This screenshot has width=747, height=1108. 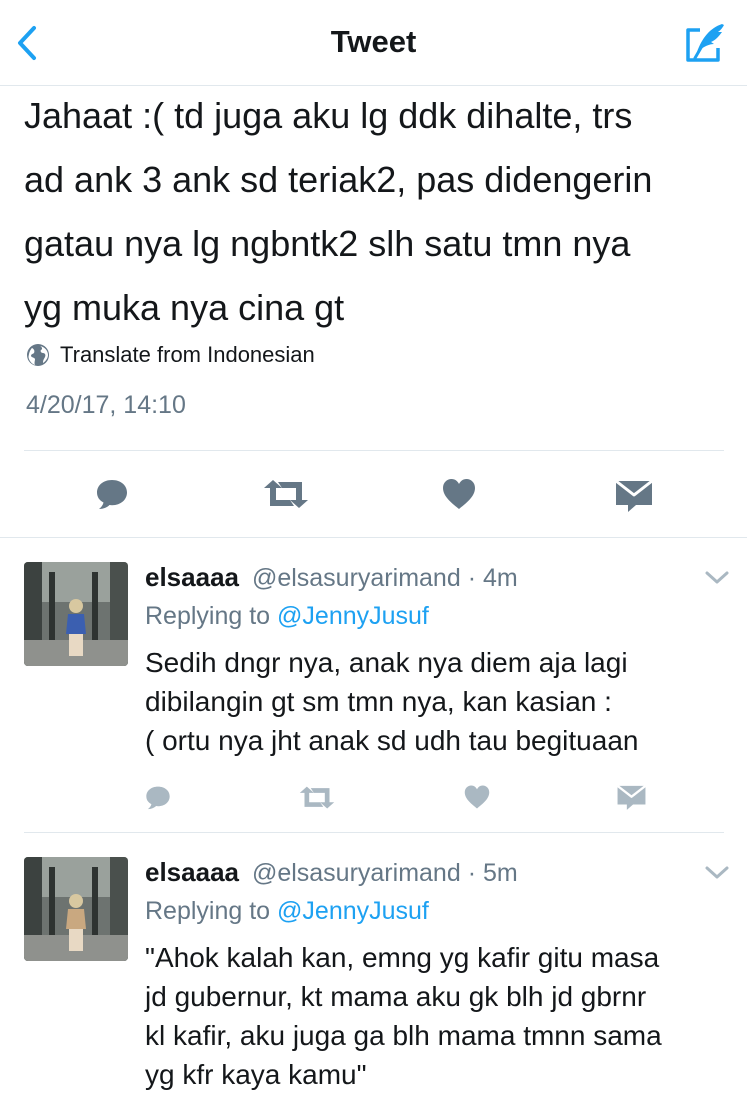 What do you see at coordinates (500, 873) in the screenshot?
I see `tweet-age: 5m` at bounding box center [500, 873].